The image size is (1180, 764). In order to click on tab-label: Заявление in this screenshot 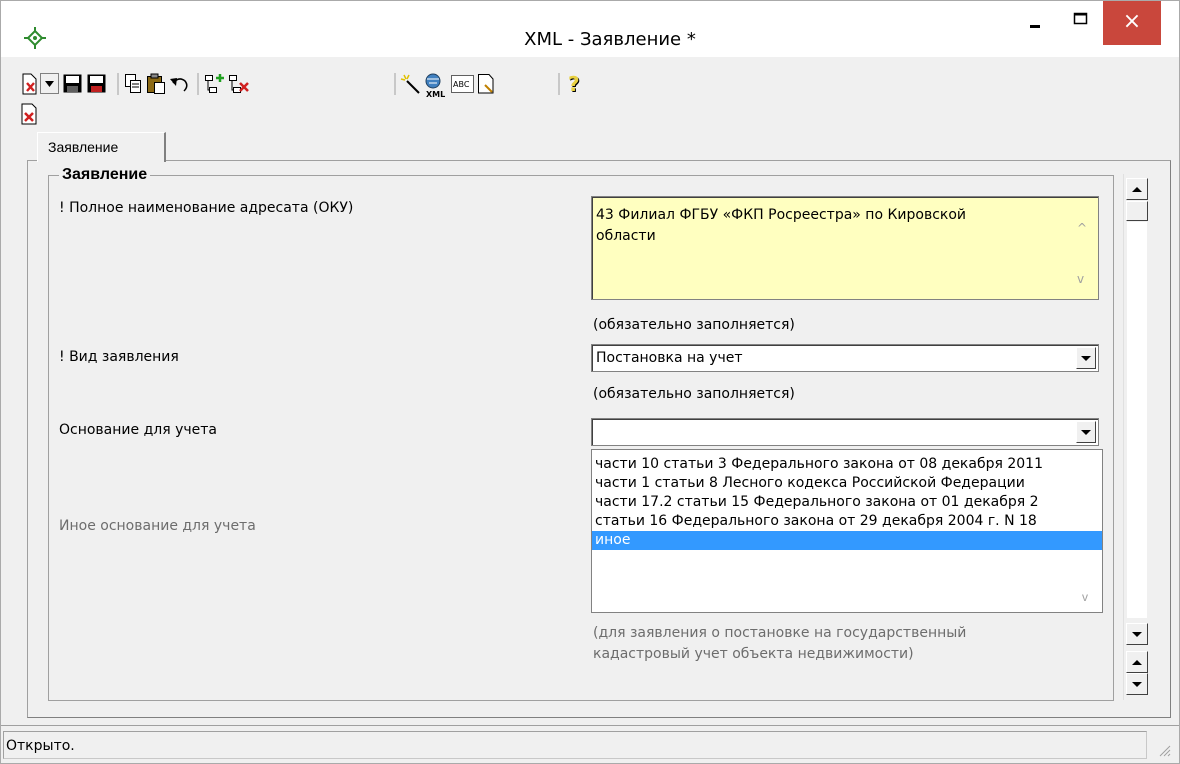, I will do `click(83, 147)`.